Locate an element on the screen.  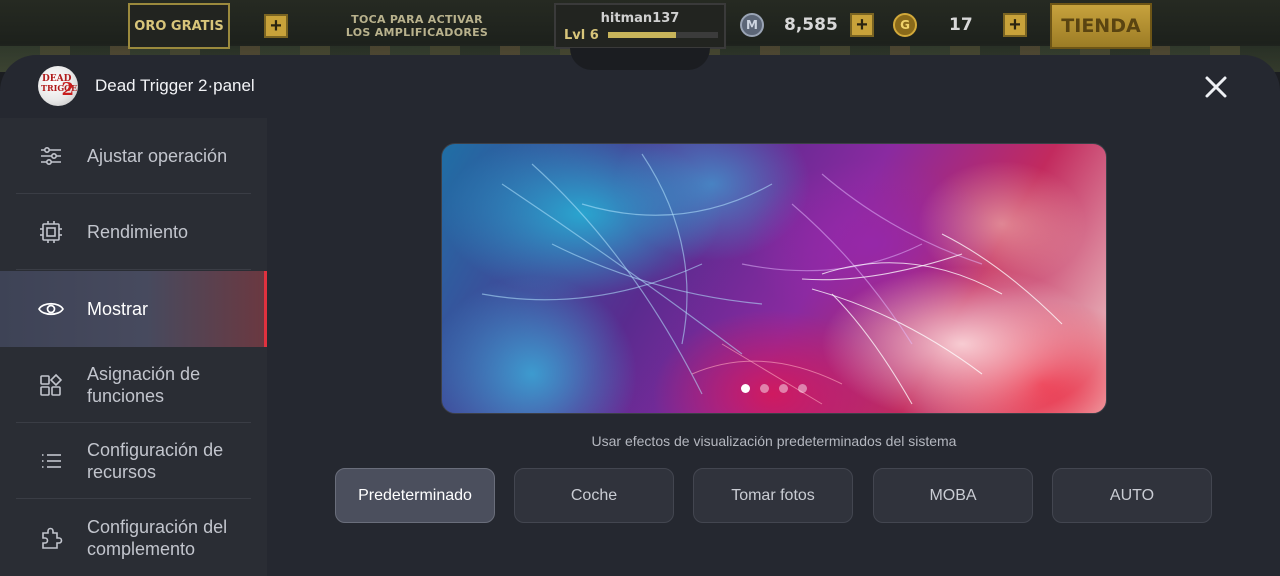
money-amount: 8,585 is located at coordinates (811, 25).